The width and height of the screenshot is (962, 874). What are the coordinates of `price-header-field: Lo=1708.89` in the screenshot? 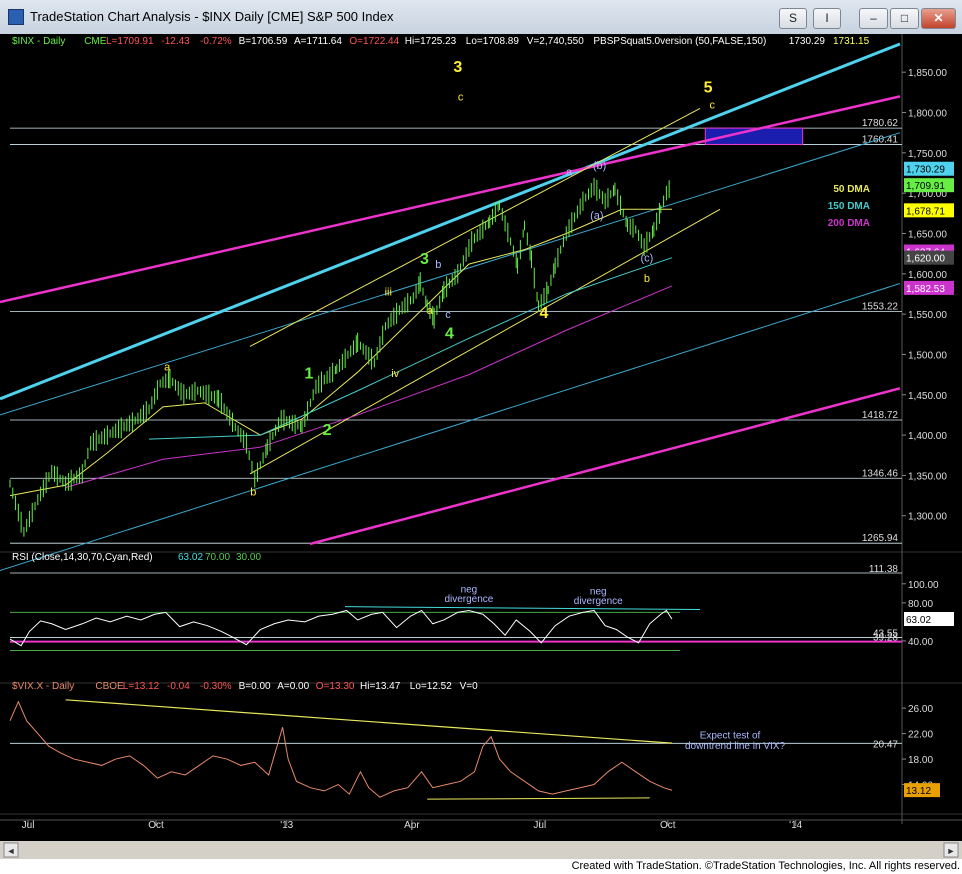 It's located at (493, 41).